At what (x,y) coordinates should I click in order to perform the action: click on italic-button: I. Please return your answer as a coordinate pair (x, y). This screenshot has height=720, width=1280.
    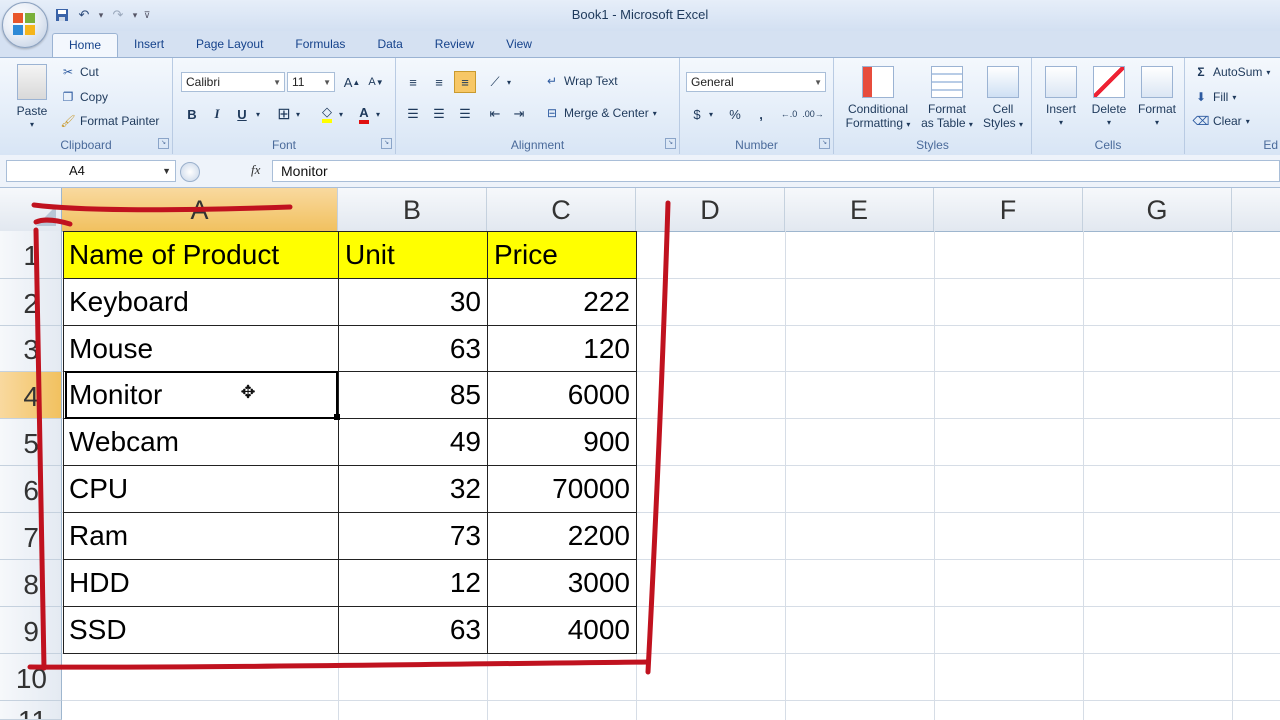
    Looking at the image, I should click on (217, 114).